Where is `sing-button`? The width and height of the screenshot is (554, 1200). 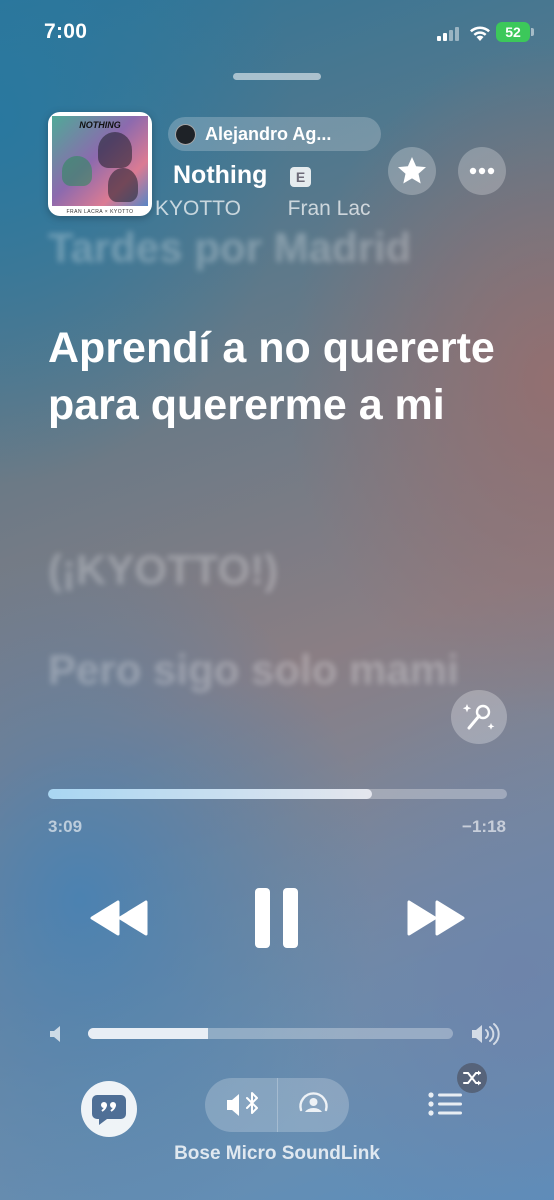
sing-button is located at coordinates (479, 717).